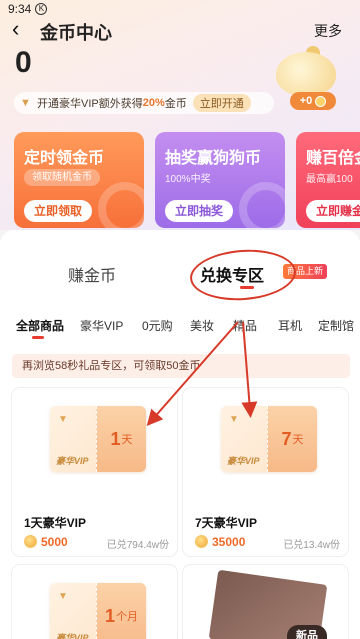 This screenshot has width=360, height=639. What do you see at coordinates (286, 438) in the screenshot?
I see `voucher-value: 7` at bounding box center [286, 438].